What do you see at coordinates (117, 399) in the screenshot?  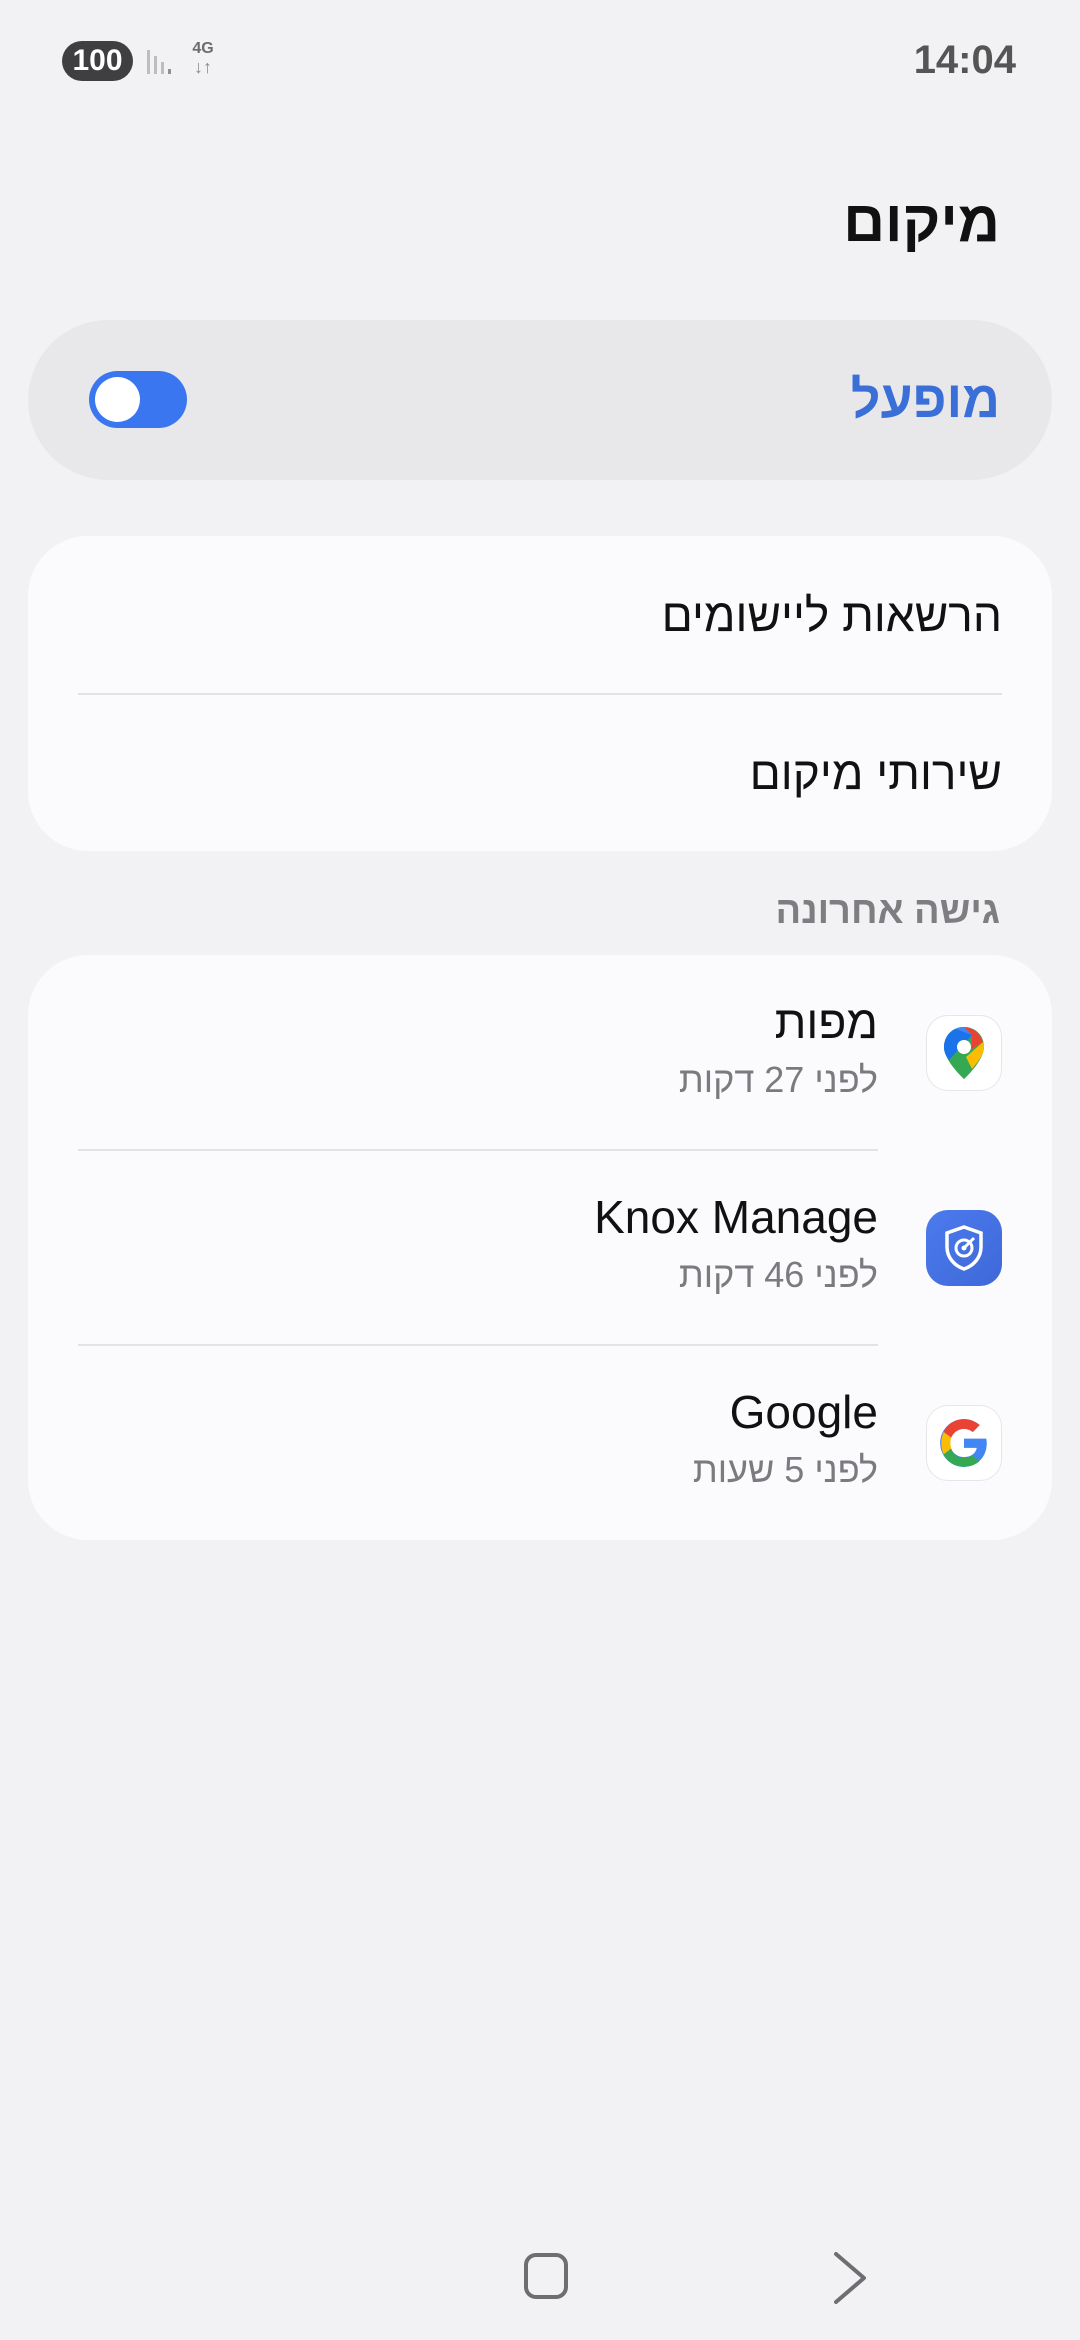 I see `toggle-thumb` at bounding box center [117, 399].